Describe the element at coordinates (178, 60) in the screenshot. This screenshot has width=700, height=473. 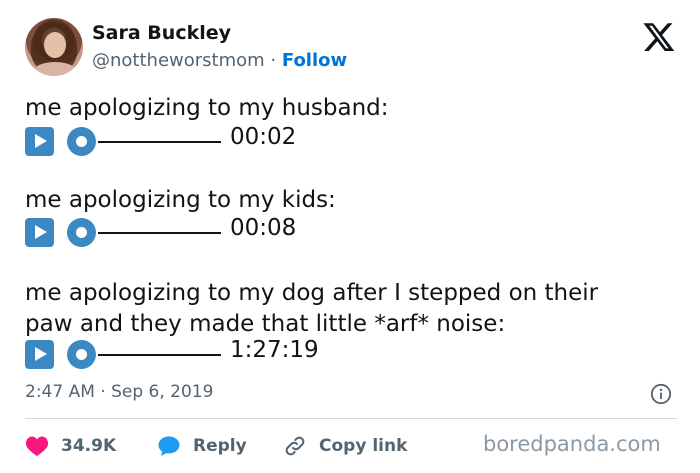
I see `author-handle: @nottheworstmom` at that location.